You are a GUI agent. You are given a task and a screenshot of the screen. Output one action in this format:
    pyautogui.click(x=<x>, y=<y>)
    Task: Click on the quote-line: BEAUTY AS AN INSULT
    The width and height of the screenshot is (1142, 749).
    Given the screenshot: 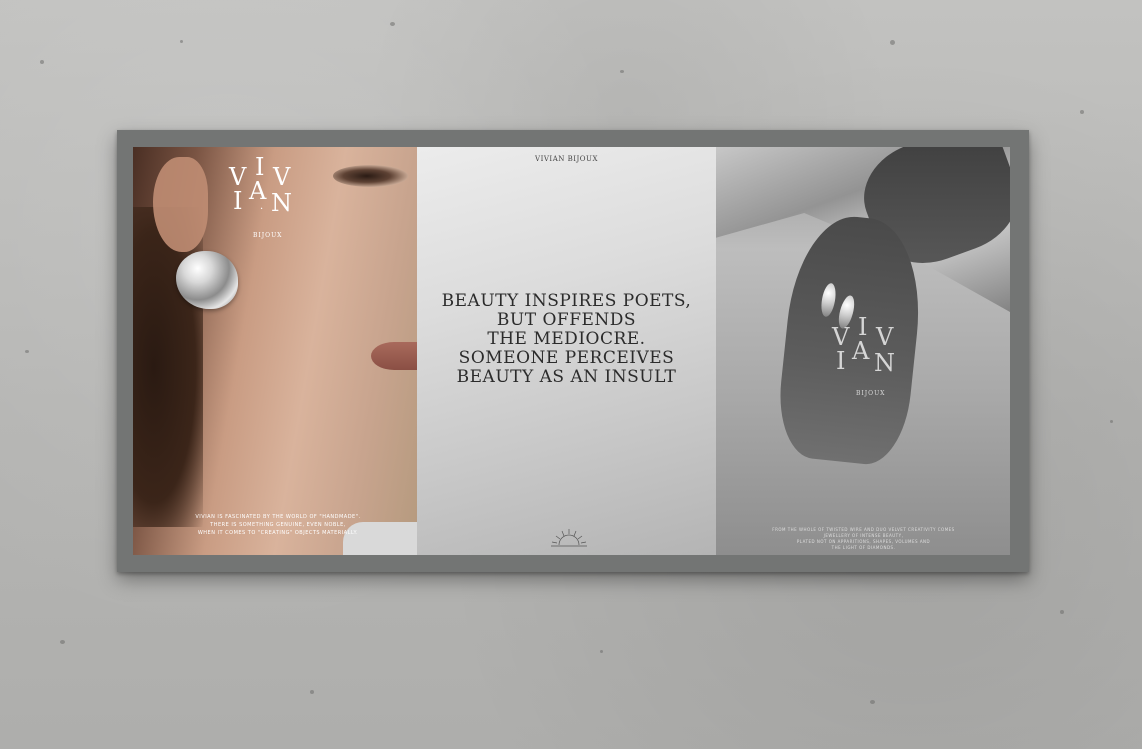 What is the action you would take?
    pyautogui.click(x=566, y=377)
    